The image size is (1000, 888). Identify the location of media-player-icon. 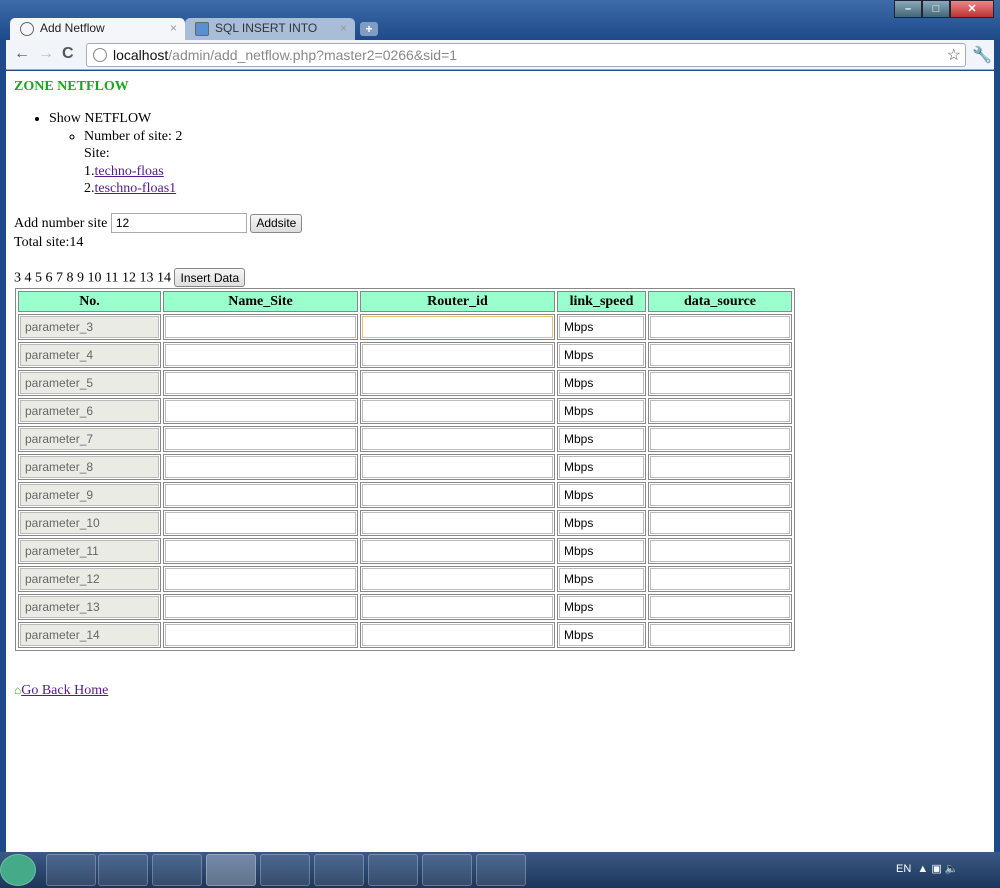
(123, 870).